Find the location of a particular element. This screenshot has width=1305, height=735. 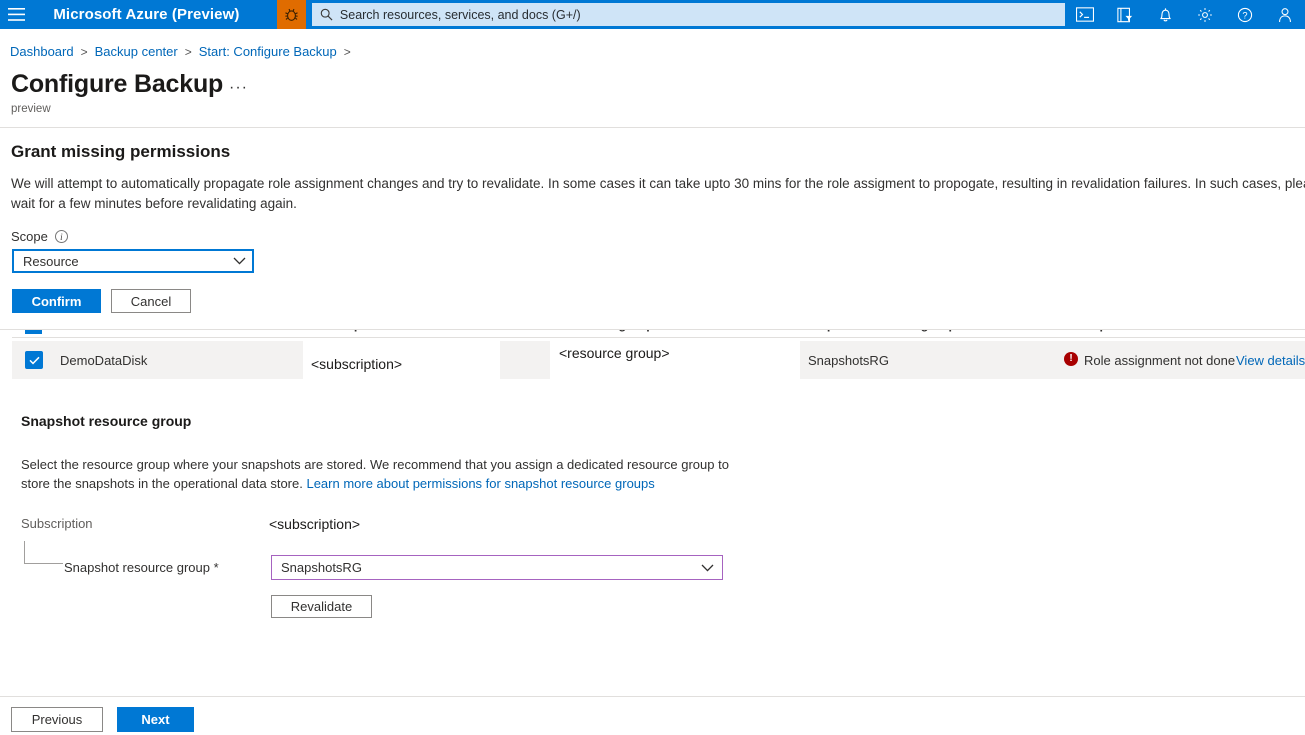

info-icon: i is located at coordinates (61, 236).